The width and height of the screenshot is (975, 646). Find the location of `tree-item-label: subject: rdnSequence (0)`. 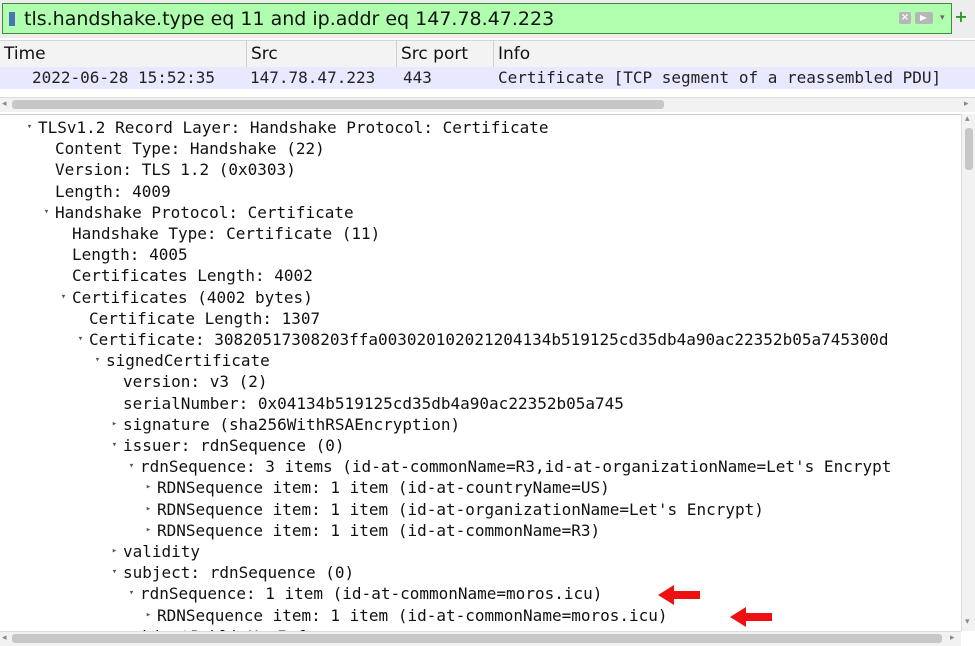

tree-item-label: subject: rdnSequence (0) is located at coordinates (239, 573).